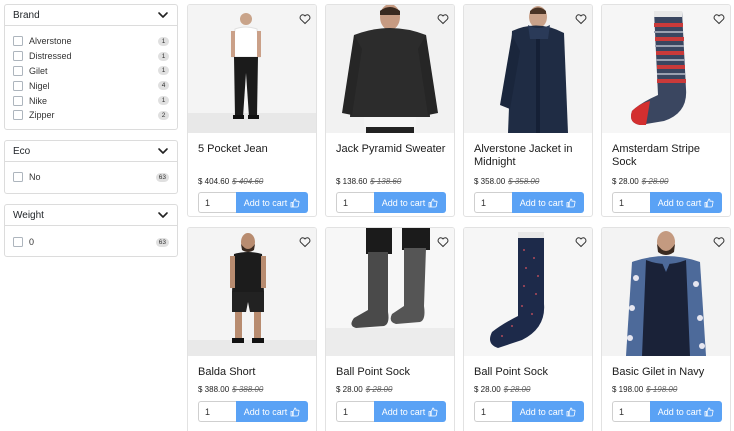 The height and width of the screenshot is (431, 734). Describe the element at coordinates (524, 181) in the screenshot. I see `old-price: $ 358.00` at that location.